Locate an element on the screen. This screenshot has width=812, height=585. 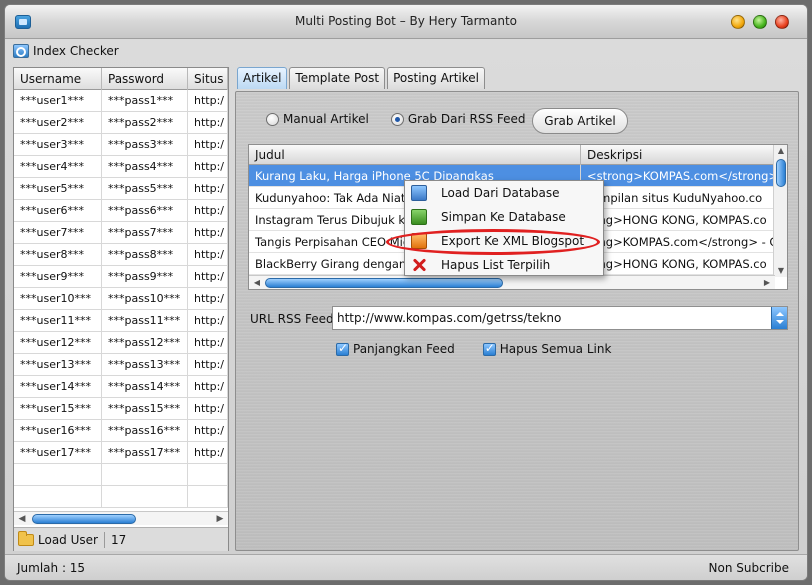
user-table-footer: Load User 17 is located at coordinates (121, 539).